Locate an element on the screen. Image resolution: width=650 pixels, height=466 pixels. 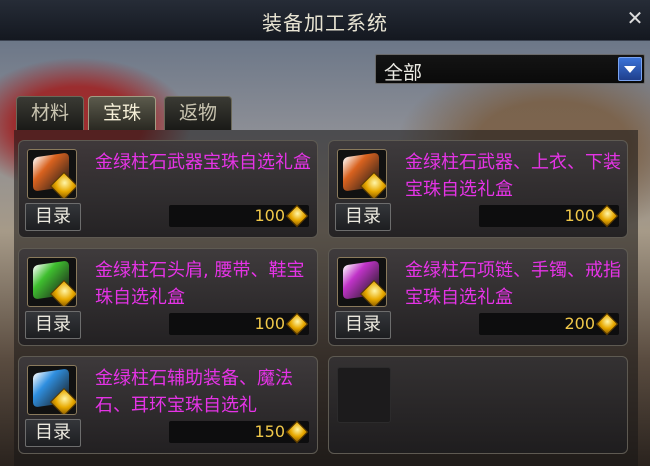
empty-item-card is located at coordinates (478, 405).